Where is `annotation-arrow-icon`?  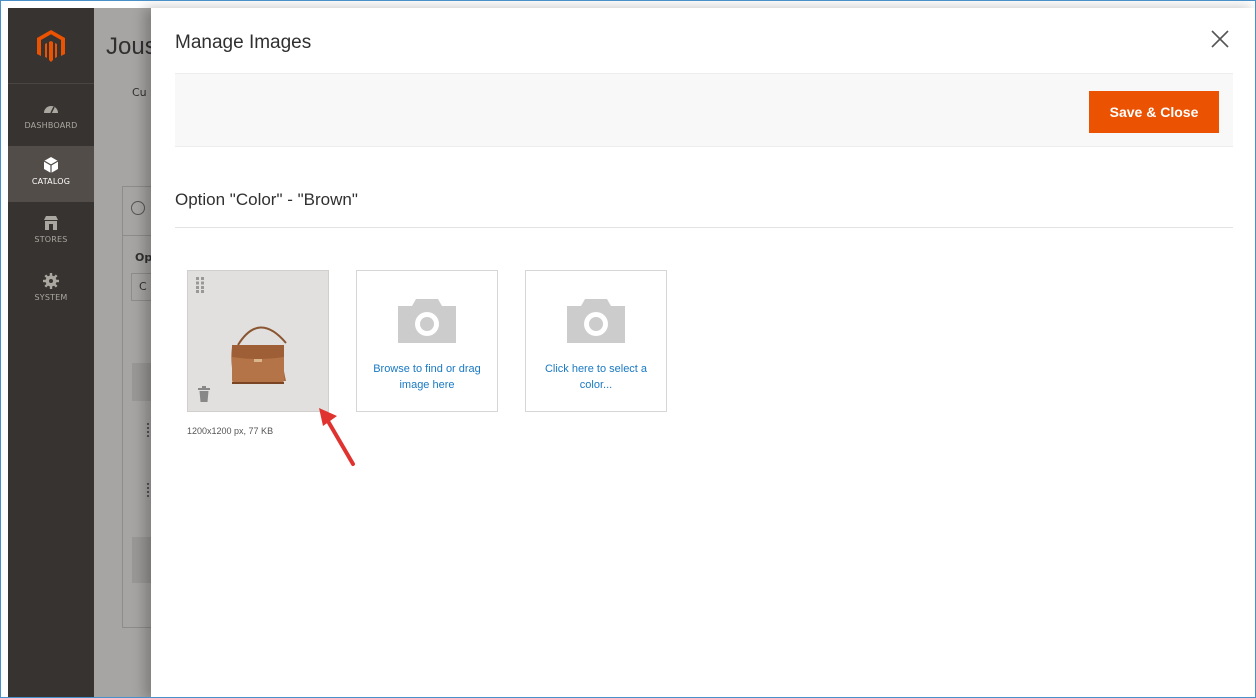
annotation-arrow-icon is located at coordinates (337, 437).